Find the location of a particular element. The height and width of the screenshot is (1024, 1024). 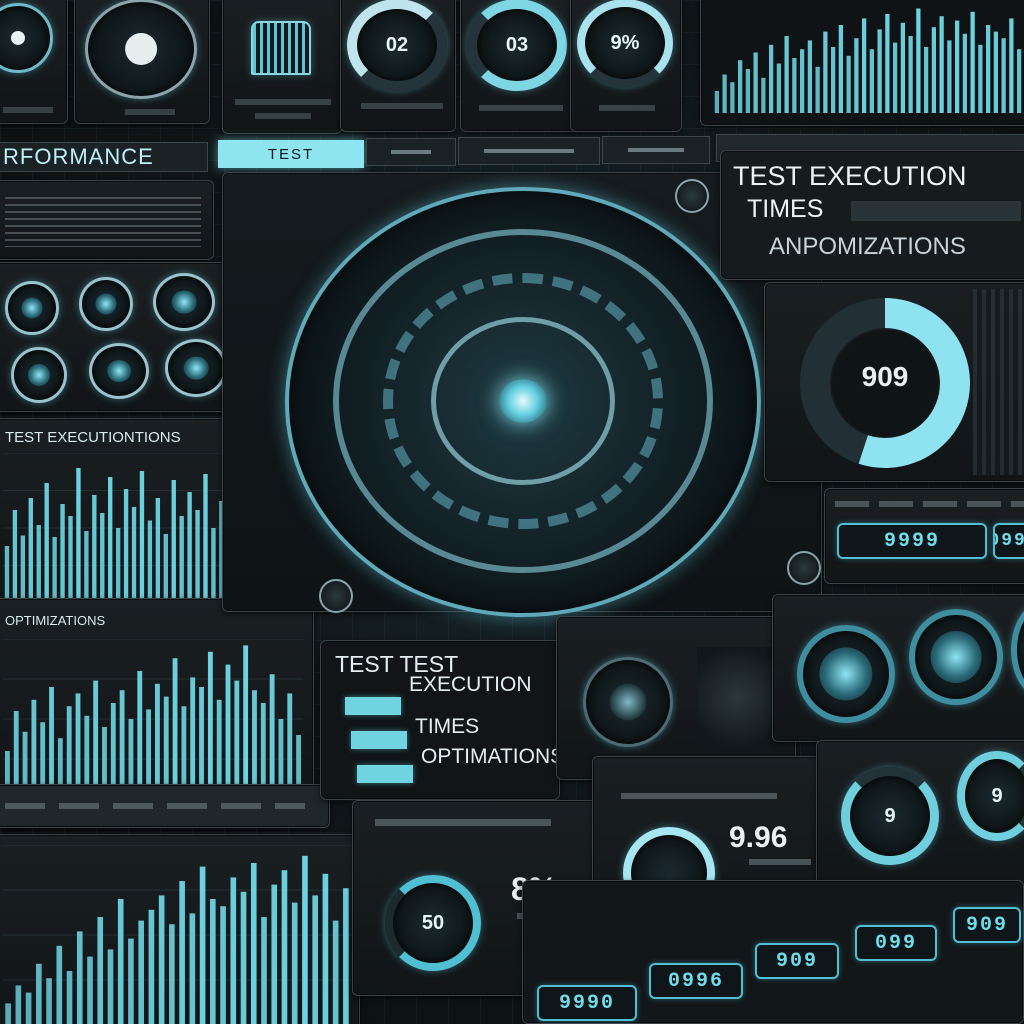

gauge-lower-2: 9 is located at coordinates (990, 796).